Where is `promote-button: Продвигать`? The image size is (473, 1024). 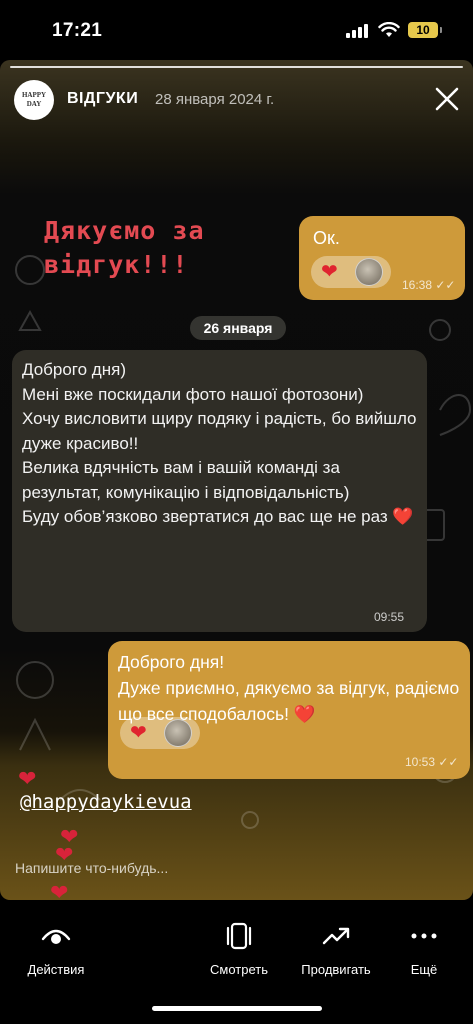 promote-button: Продвигать is located at coordinates (336, 948).